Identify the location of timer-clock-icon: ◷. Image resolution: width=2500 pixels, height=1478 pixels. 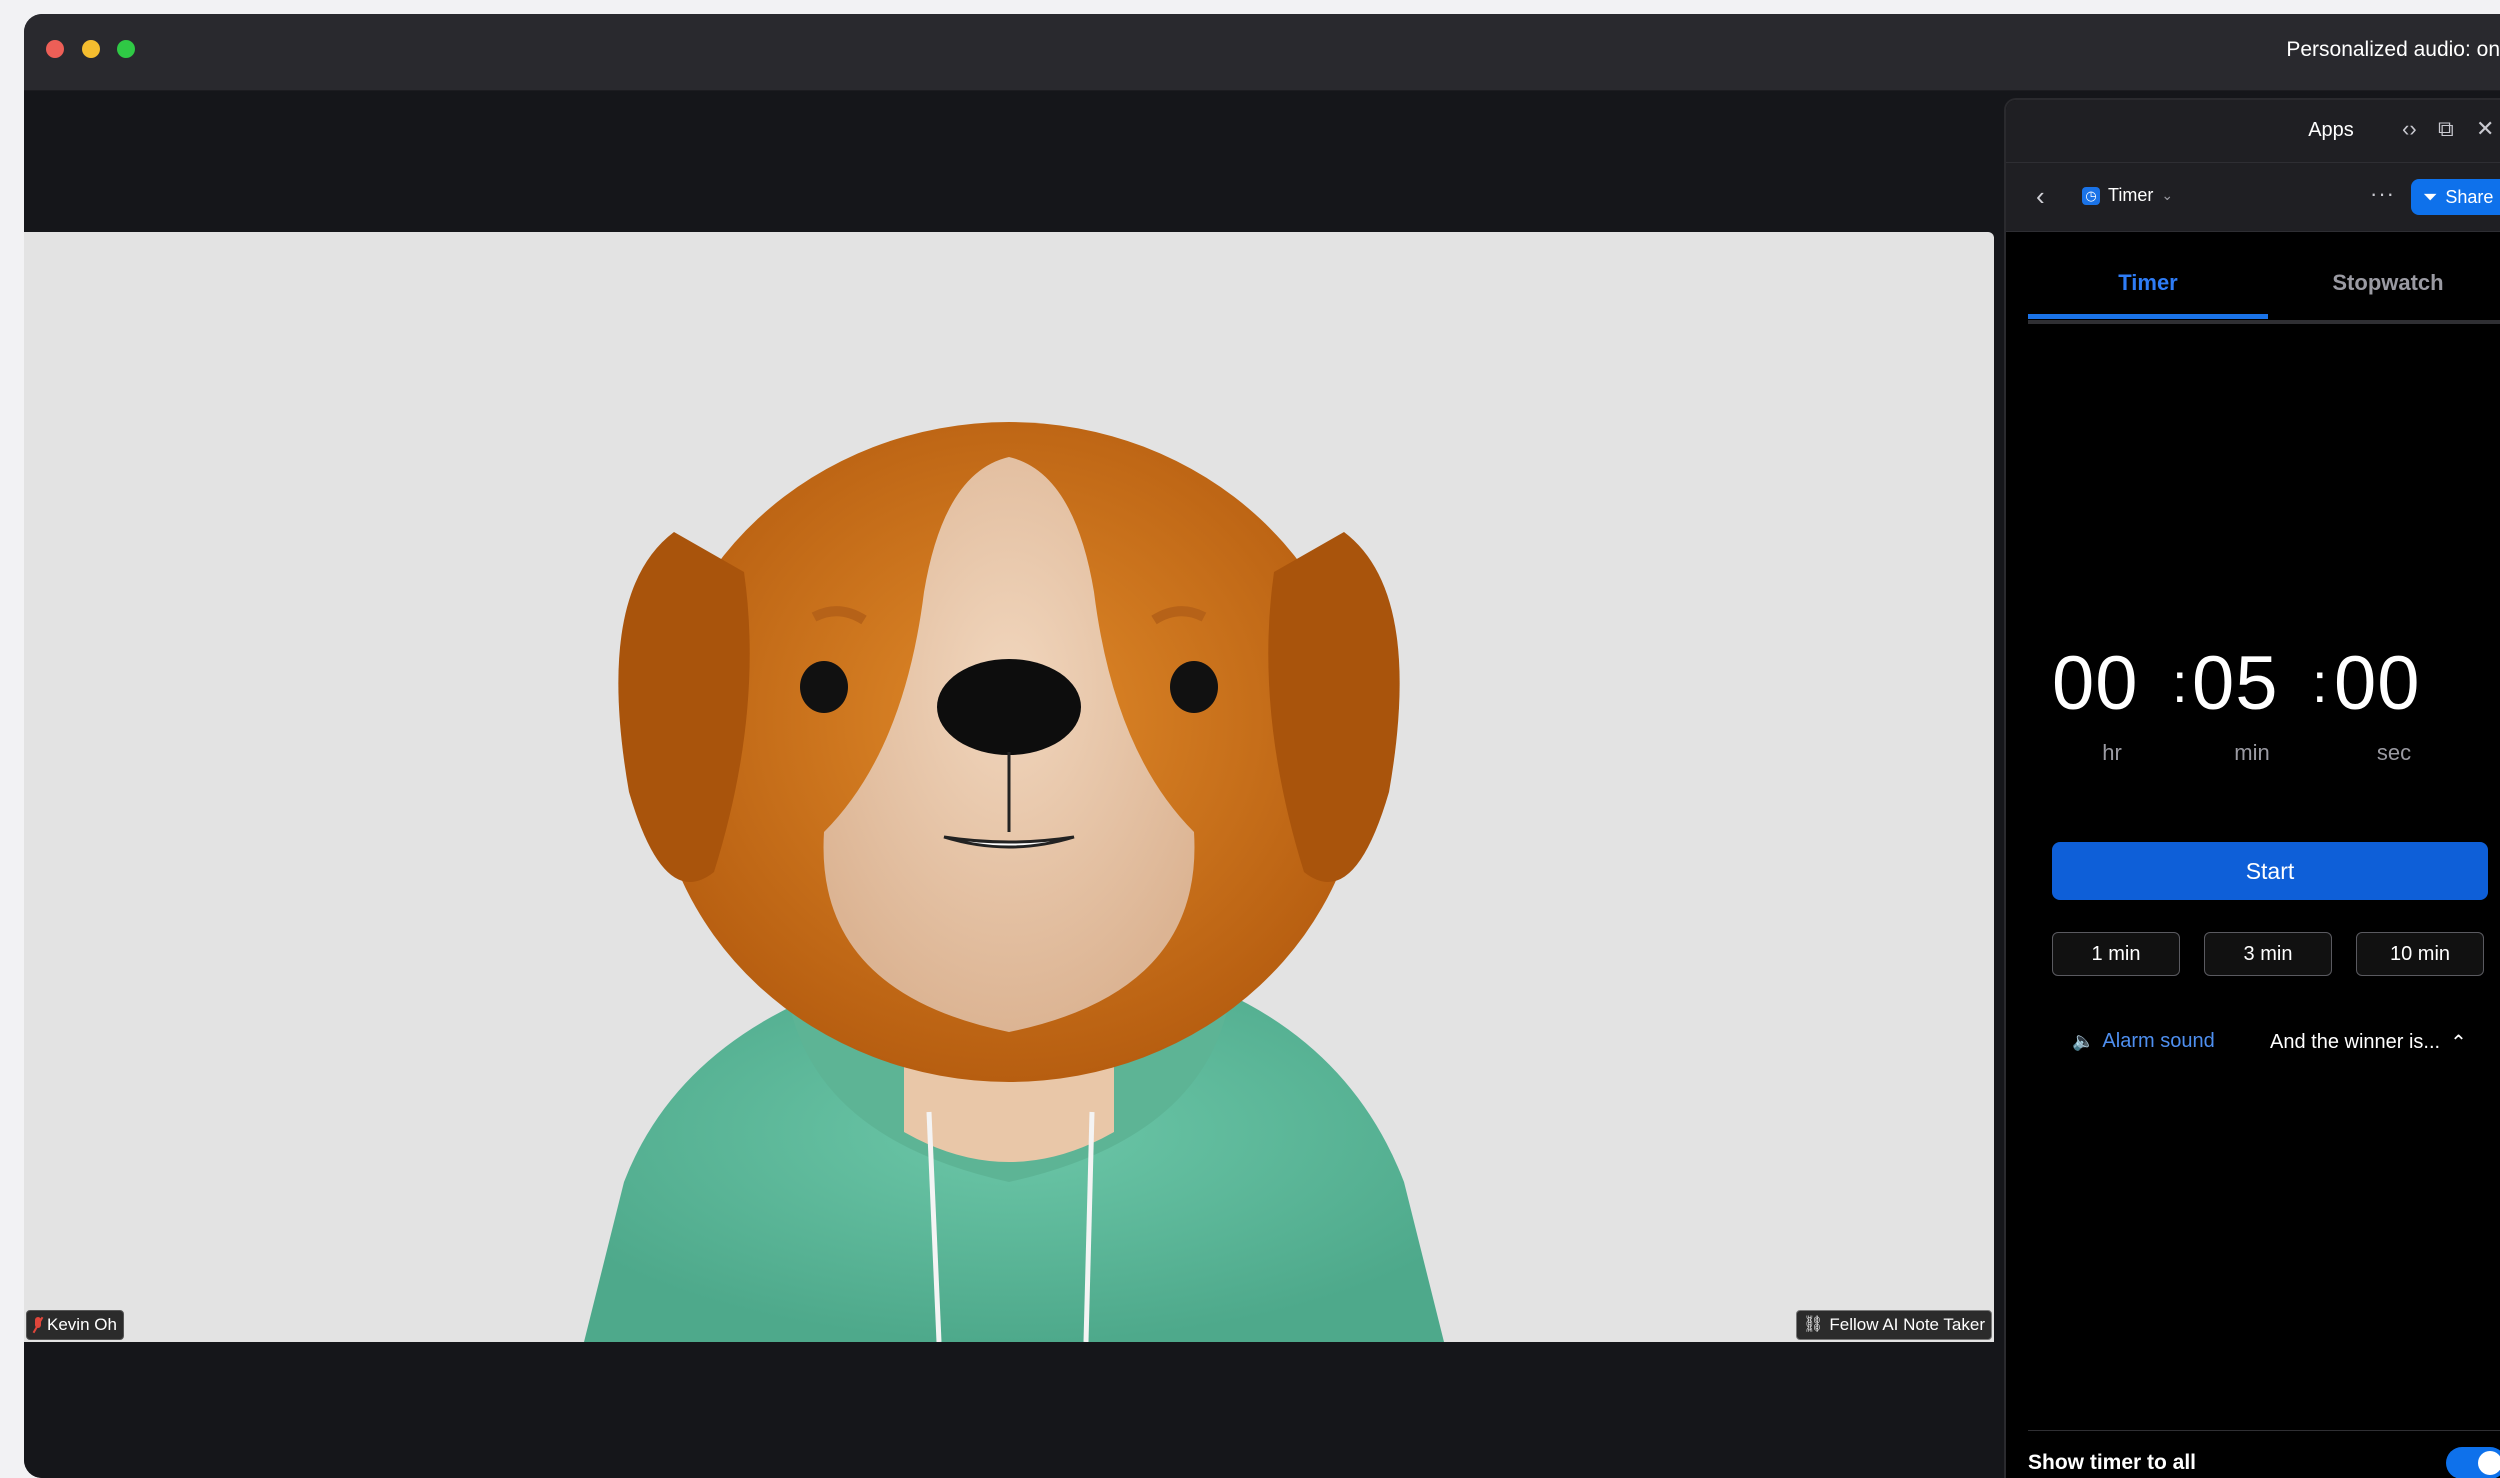
(2091, 195).